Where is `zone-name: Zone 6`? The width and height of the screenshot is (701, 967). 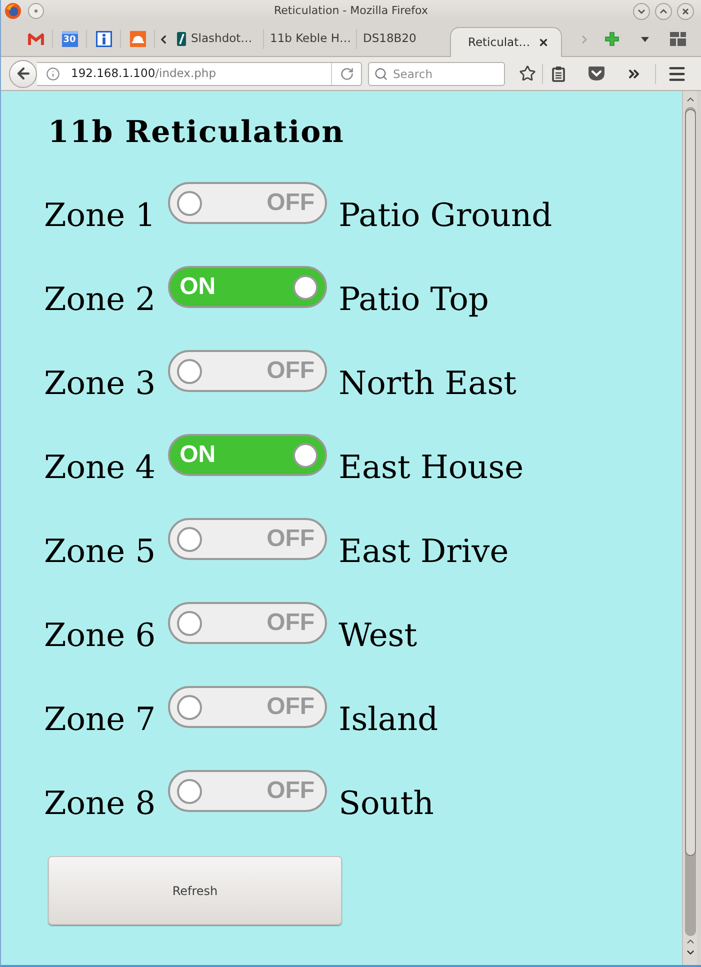
zone-name: Zone 6 is located at coordinates (100, 635).